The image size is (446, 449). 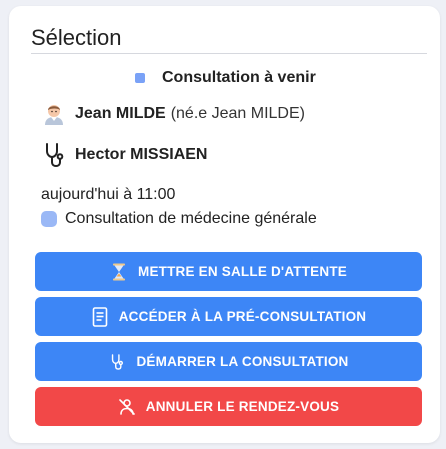 What do you see at coordinates (242, 316) in the screenshot?
I see `pre-consultation-label: ACCÉDER À LA PRÉ-CONSULTATION` at bounding box center [242, 316].